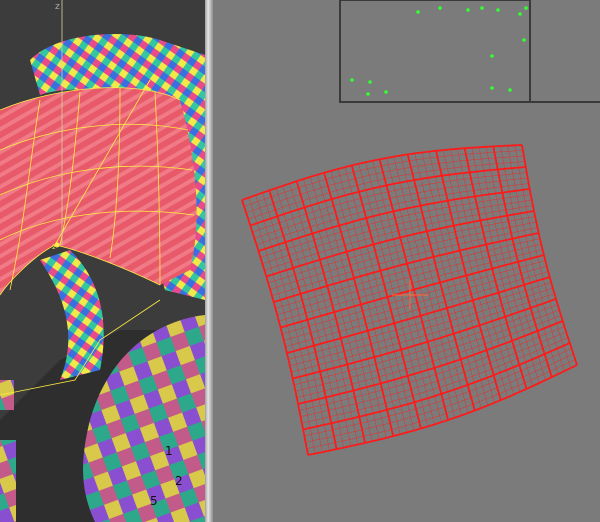 This screenshot has height=522, width=600. Describe the element at coordinates (209, 261) in the screenshot. I see `panel-splitter` at that location.